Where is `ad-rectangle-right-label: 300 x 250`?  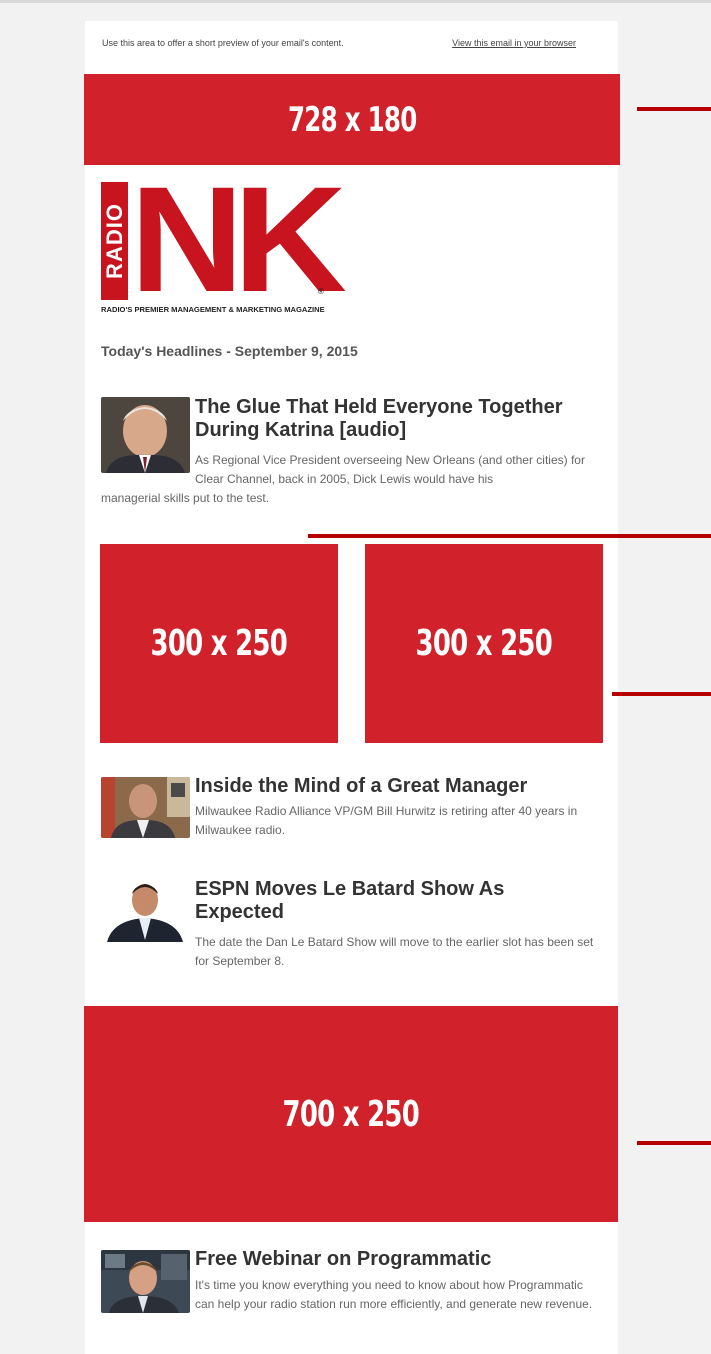 ad-rectangle-right-label: 300 x 250 is located at coordinates (484, 643).